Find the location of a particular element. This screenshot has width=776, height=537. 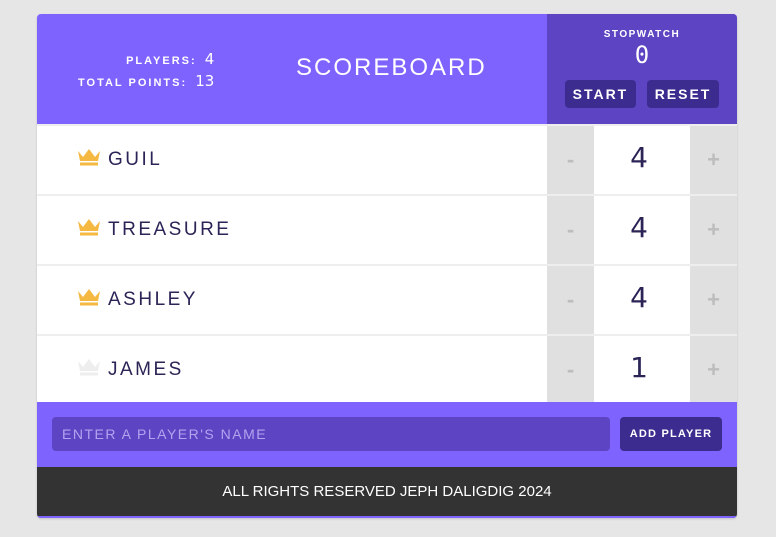

total-points-stat: TOTAL POINTS: 13 is located at coordinates (146, 81).